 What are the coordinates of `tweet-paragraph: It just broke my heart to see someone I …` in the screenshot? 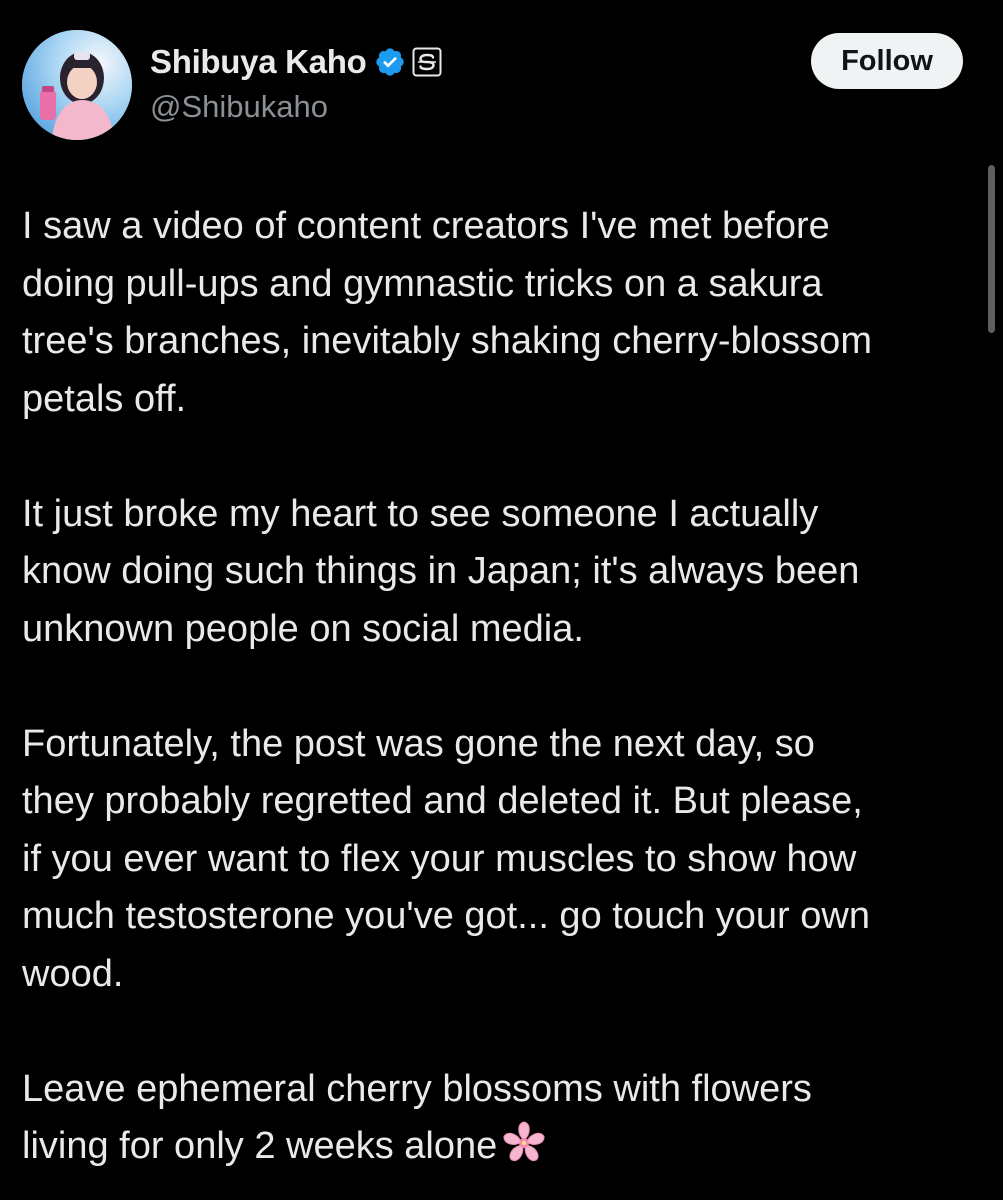 It's located at (441, 571).